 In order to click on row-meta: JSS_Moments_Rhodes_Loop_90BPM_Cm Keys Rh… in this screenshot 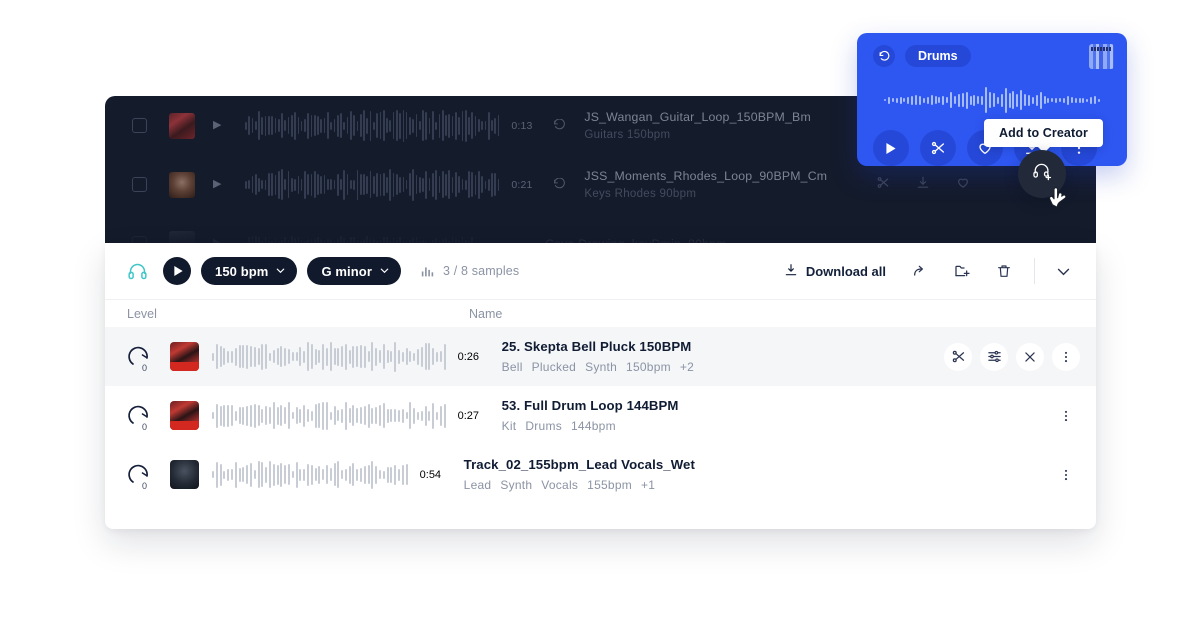, I will do `click(705, 184)`.